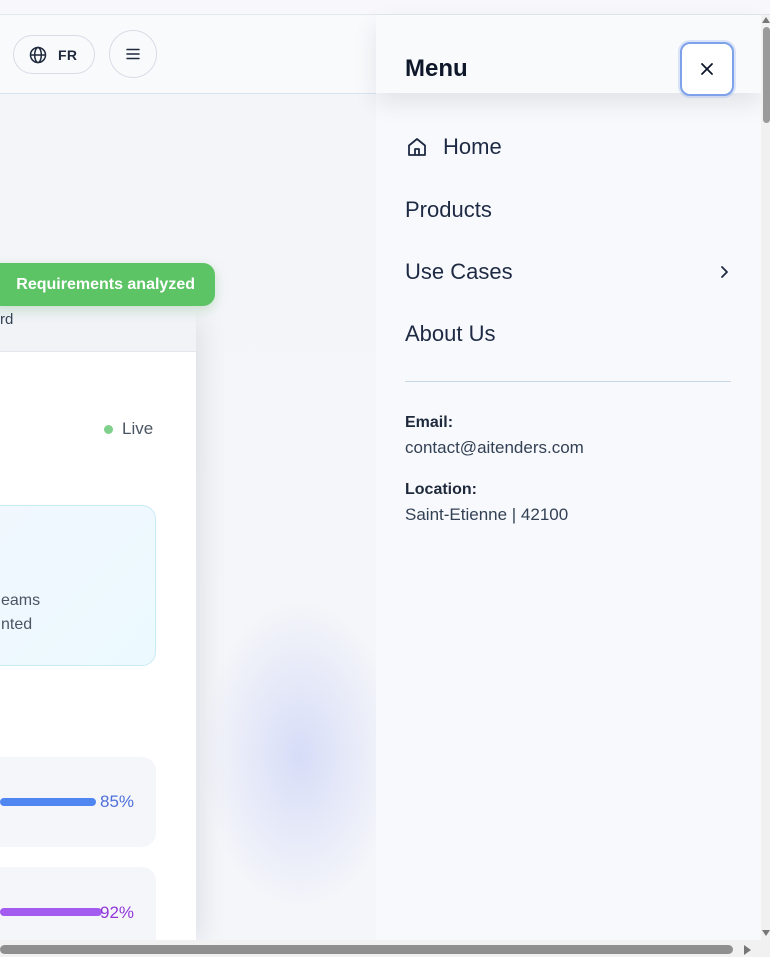 This screenshot has height=957, width=770. I want to click on close-icon, so click(707, 69).